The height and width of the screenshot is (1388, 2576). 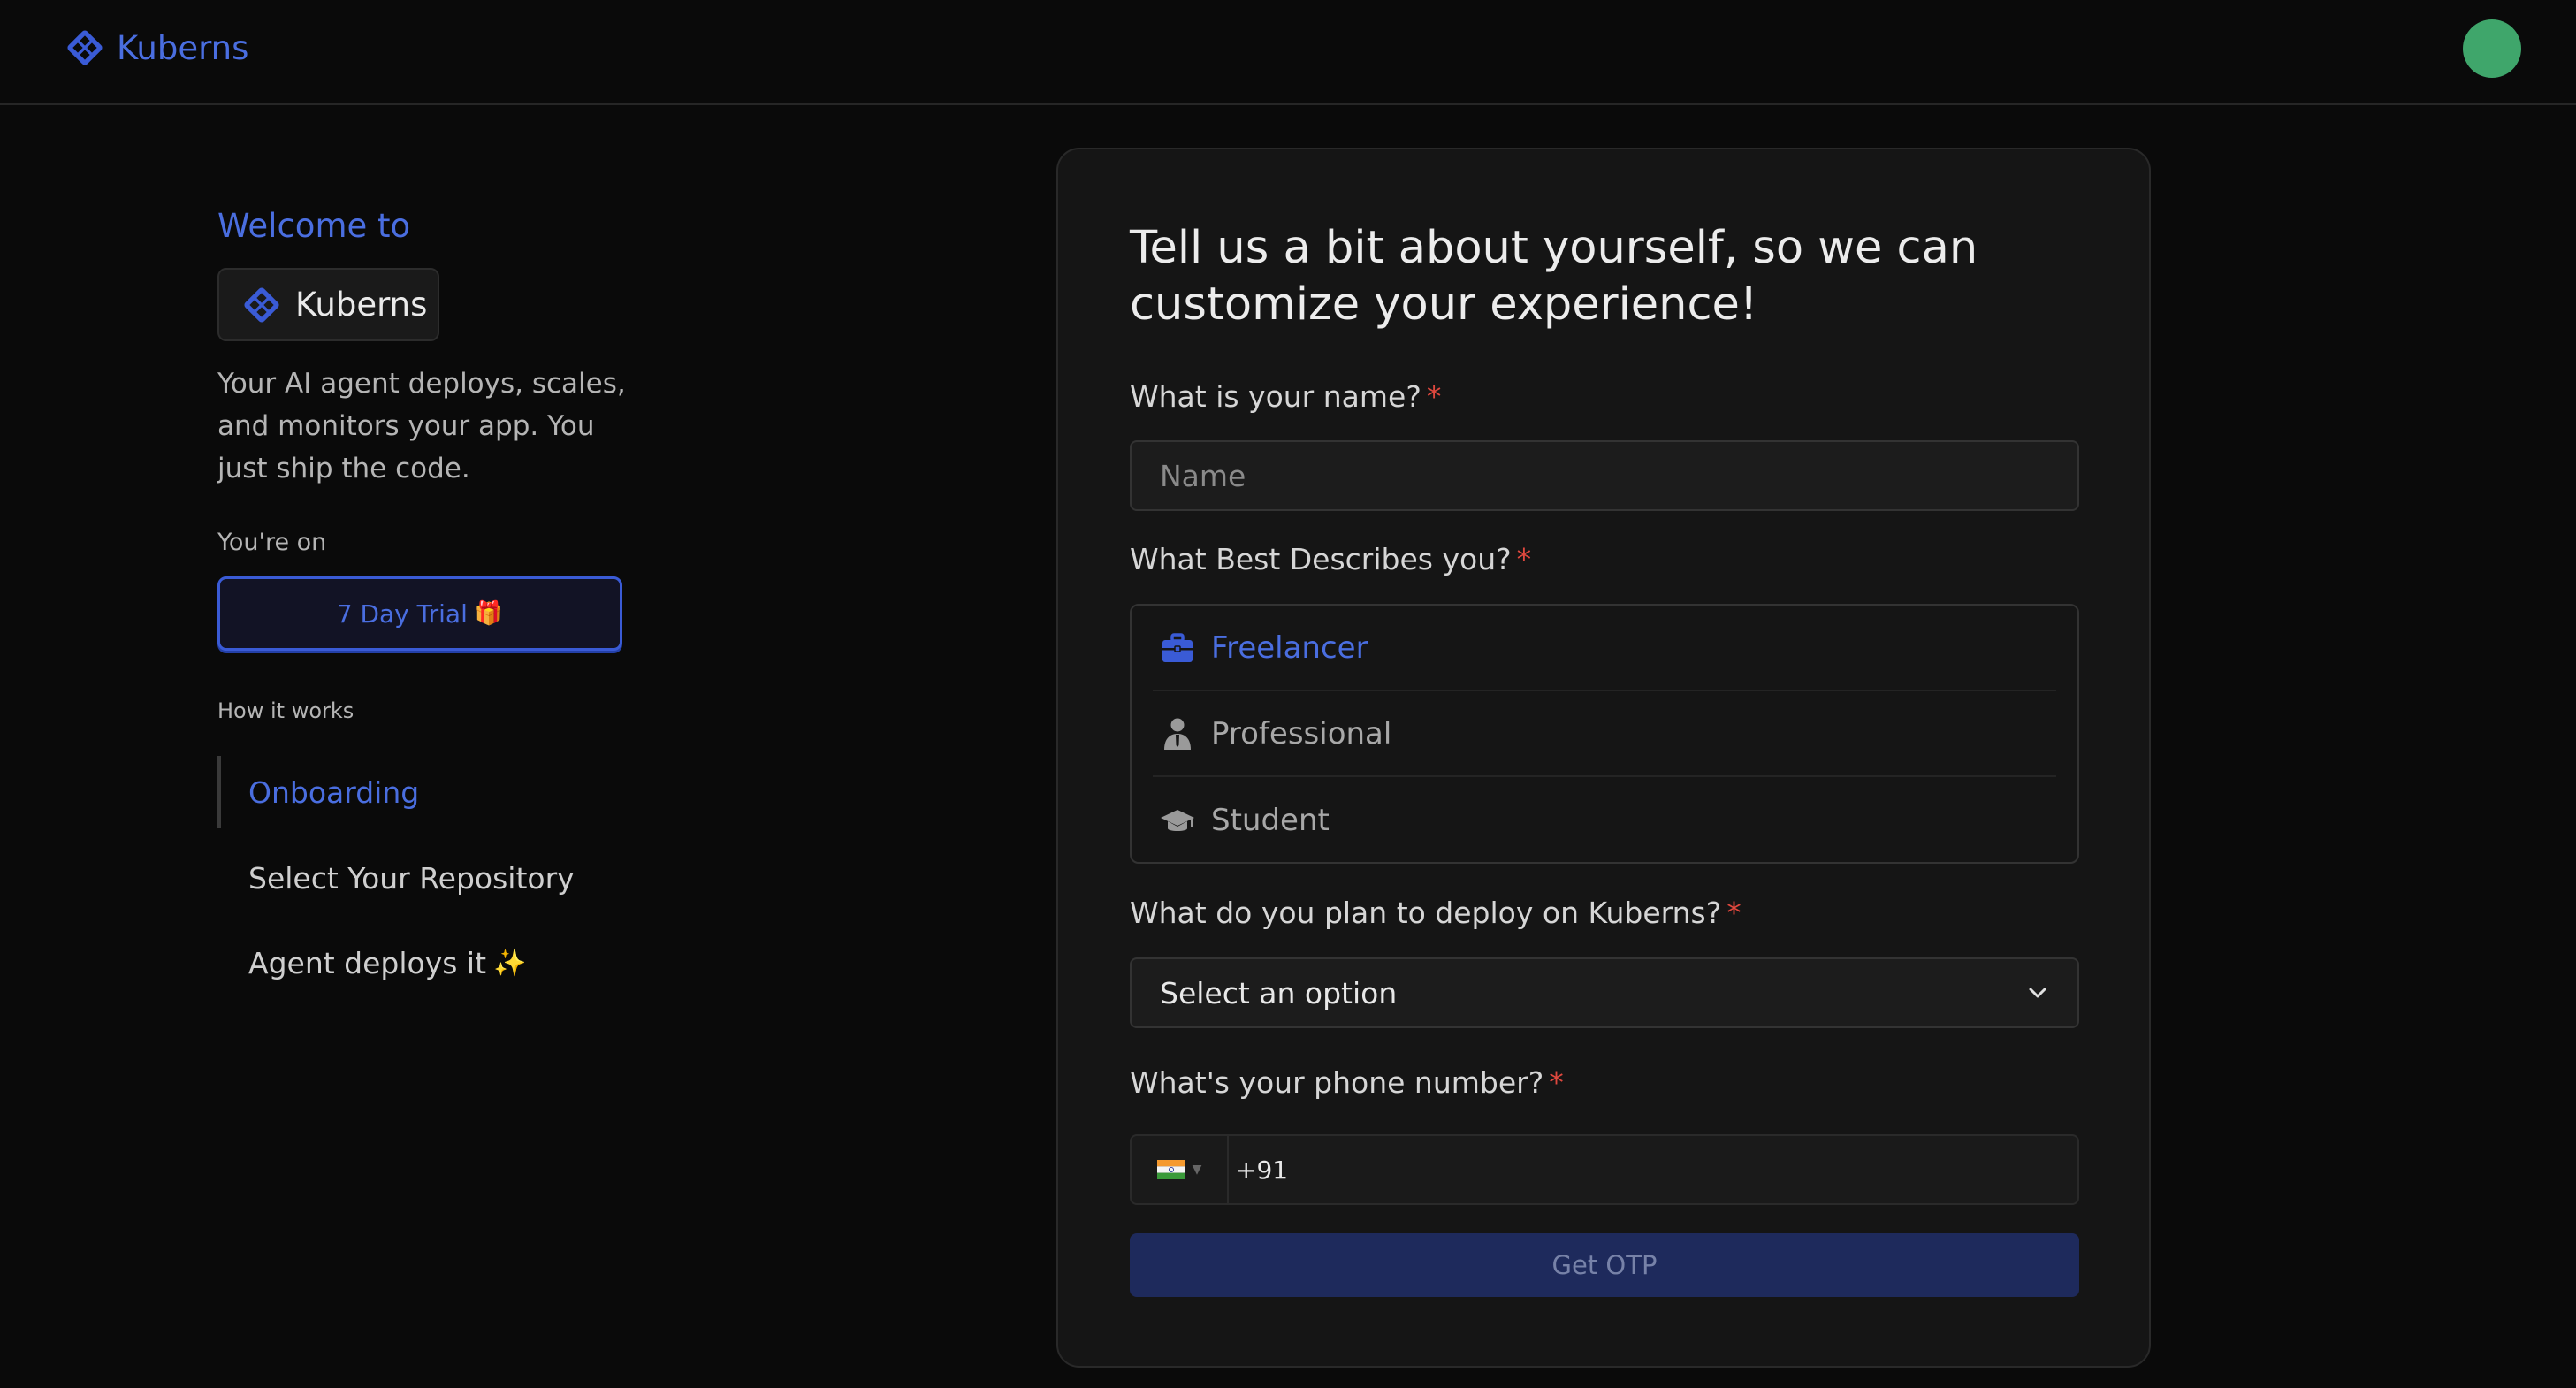 What do you see at coordinates (489, 613) in the screenshot?
I see `gift-icon: 🎁` at bounding box center [489, 613].